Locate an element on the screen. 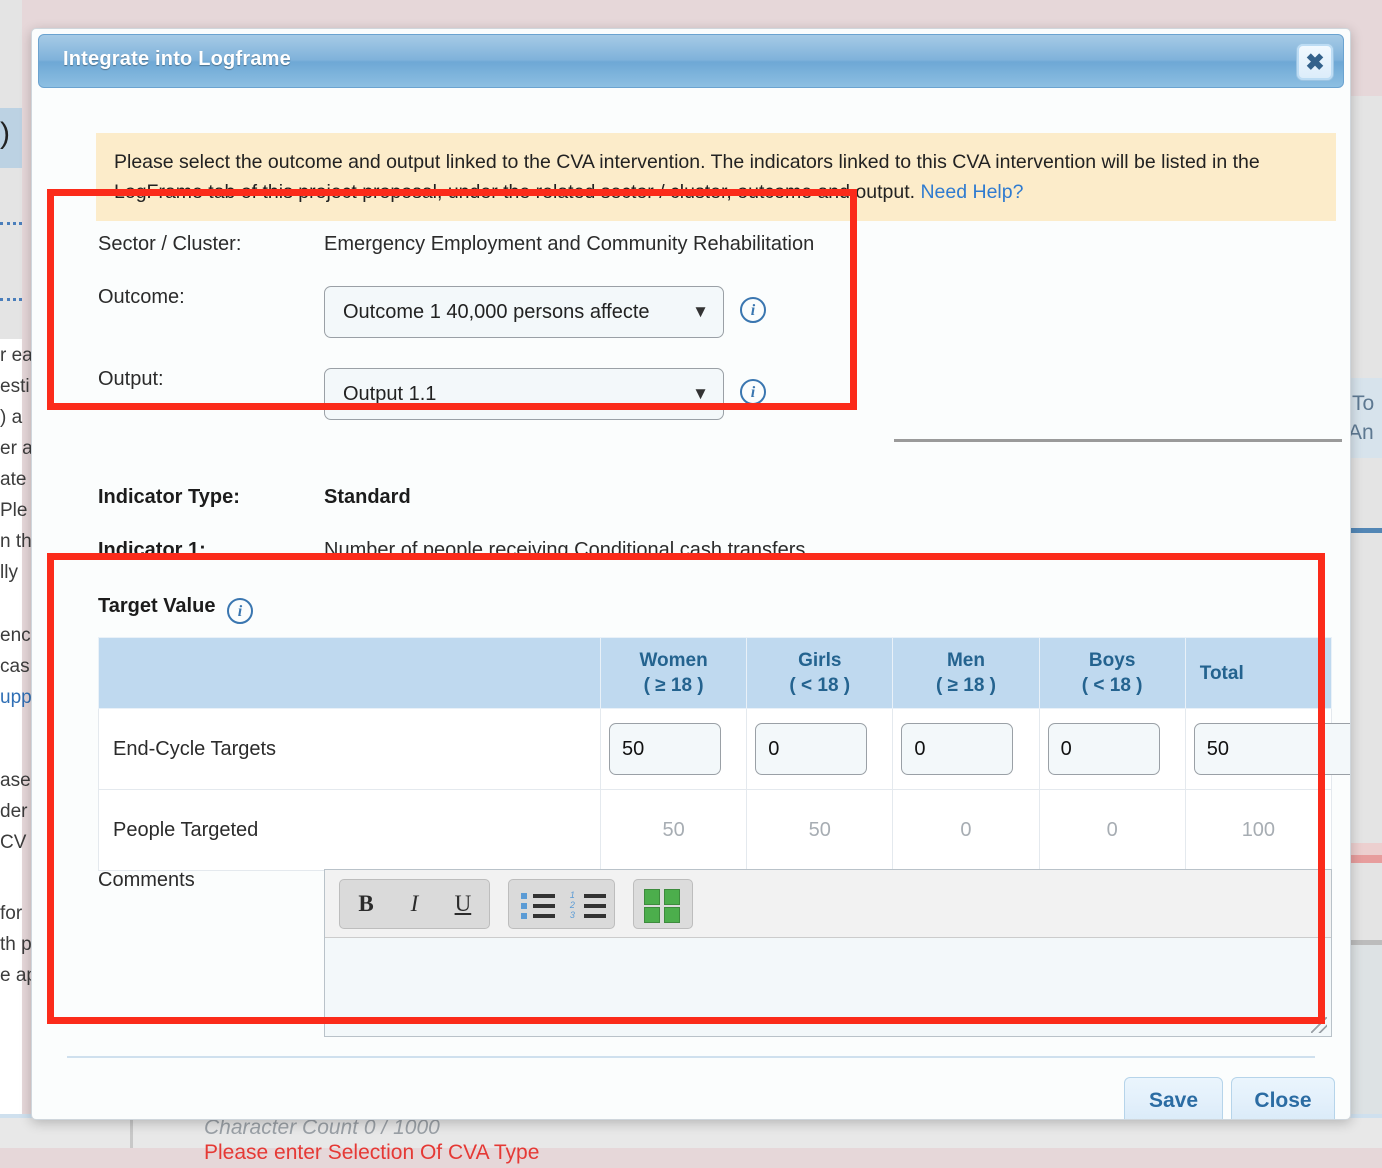 The height and width of the screenshot is (1168, 1382). row-label-people-targeted: People Targeted is located at coordinates (349, 830).